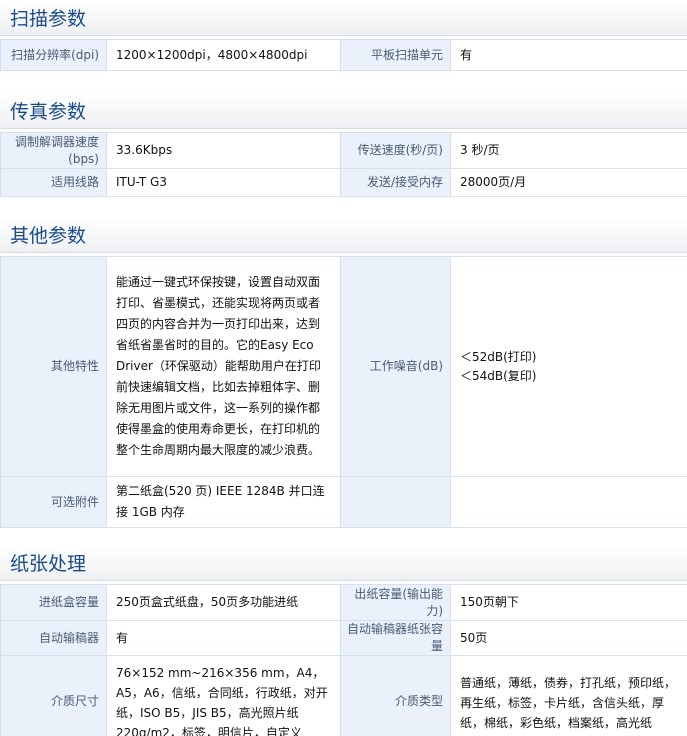 The image size is (687, 736). Describe the element at coordinates (395, 502) in the screenshot. I see `spec-label` at that location.